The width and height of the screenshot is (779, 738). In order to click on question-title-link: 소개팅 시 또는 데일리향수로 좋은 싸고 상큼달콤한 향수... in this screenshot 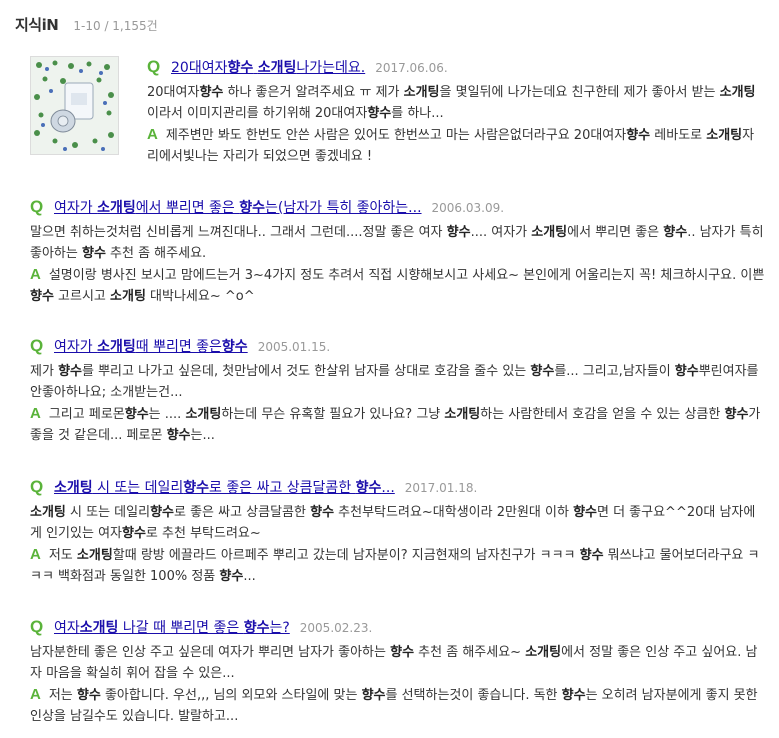, I will do `click(224, 488)`.